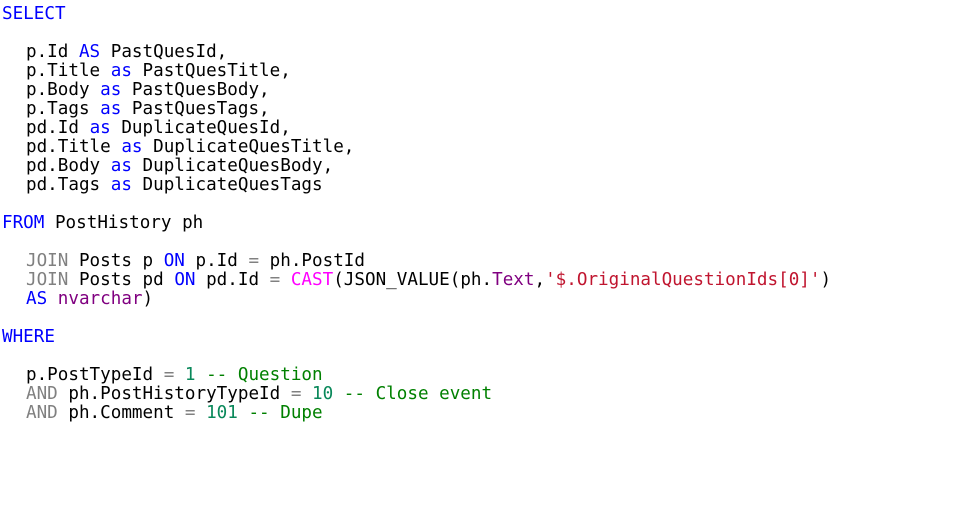 Image resolution: width=954 pixels, height=532 pixels. What do you see at coordinates (478, 223) in the screenshot?
I see `code-line: FROM PostHistory ph` at bounding box center [478, 223].